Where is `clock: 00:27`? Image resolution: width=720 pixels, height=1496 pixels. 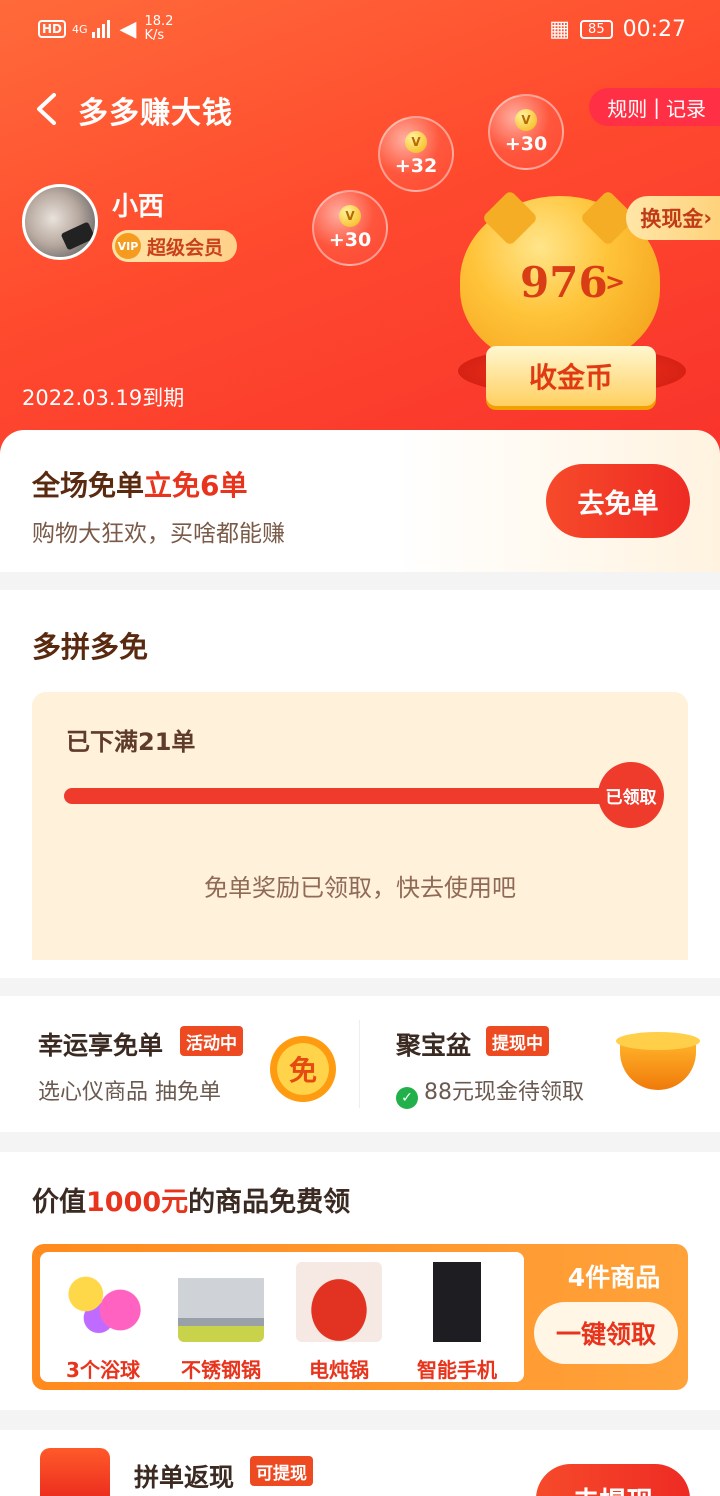 clock: 00:27 is located at coordinates (654, 29).